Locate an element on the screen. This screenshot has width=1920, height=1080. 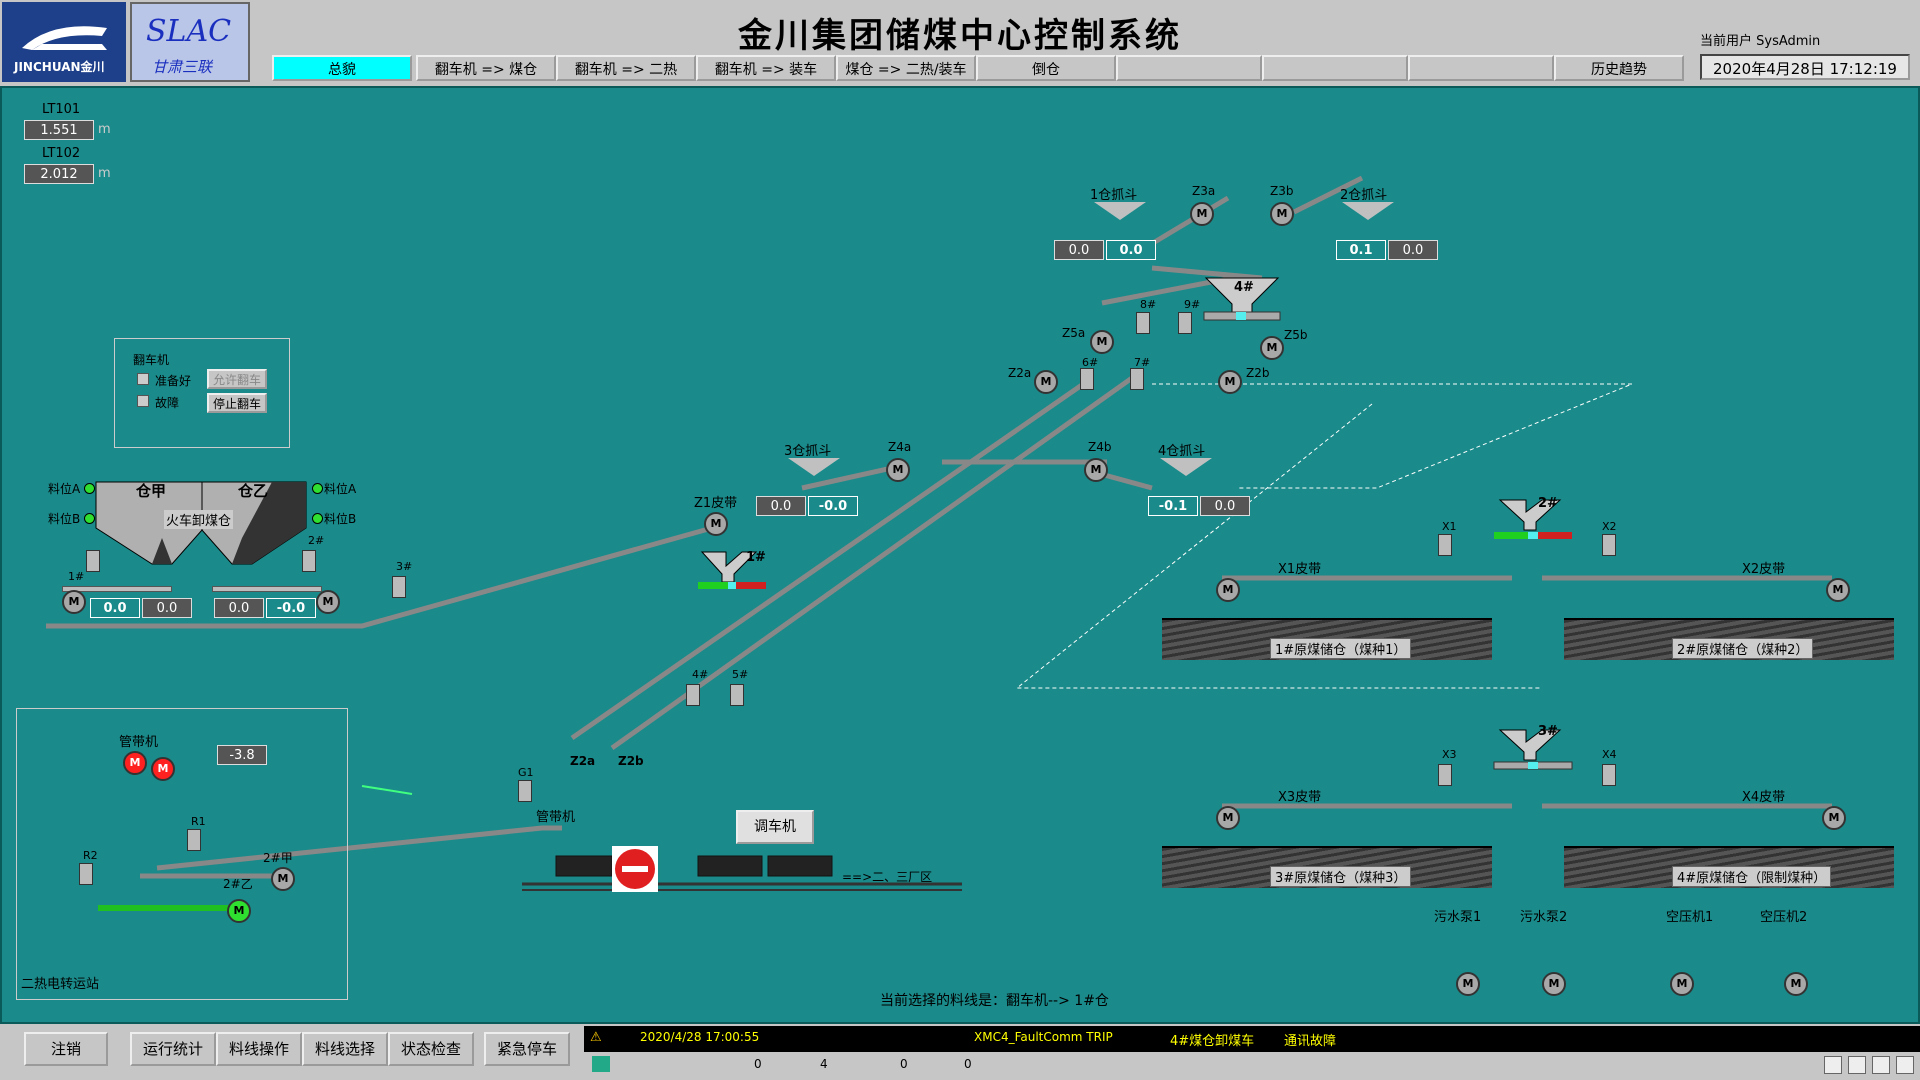
emergency-stop-button: 紧急停车 is located at coordinates (527, 1049).